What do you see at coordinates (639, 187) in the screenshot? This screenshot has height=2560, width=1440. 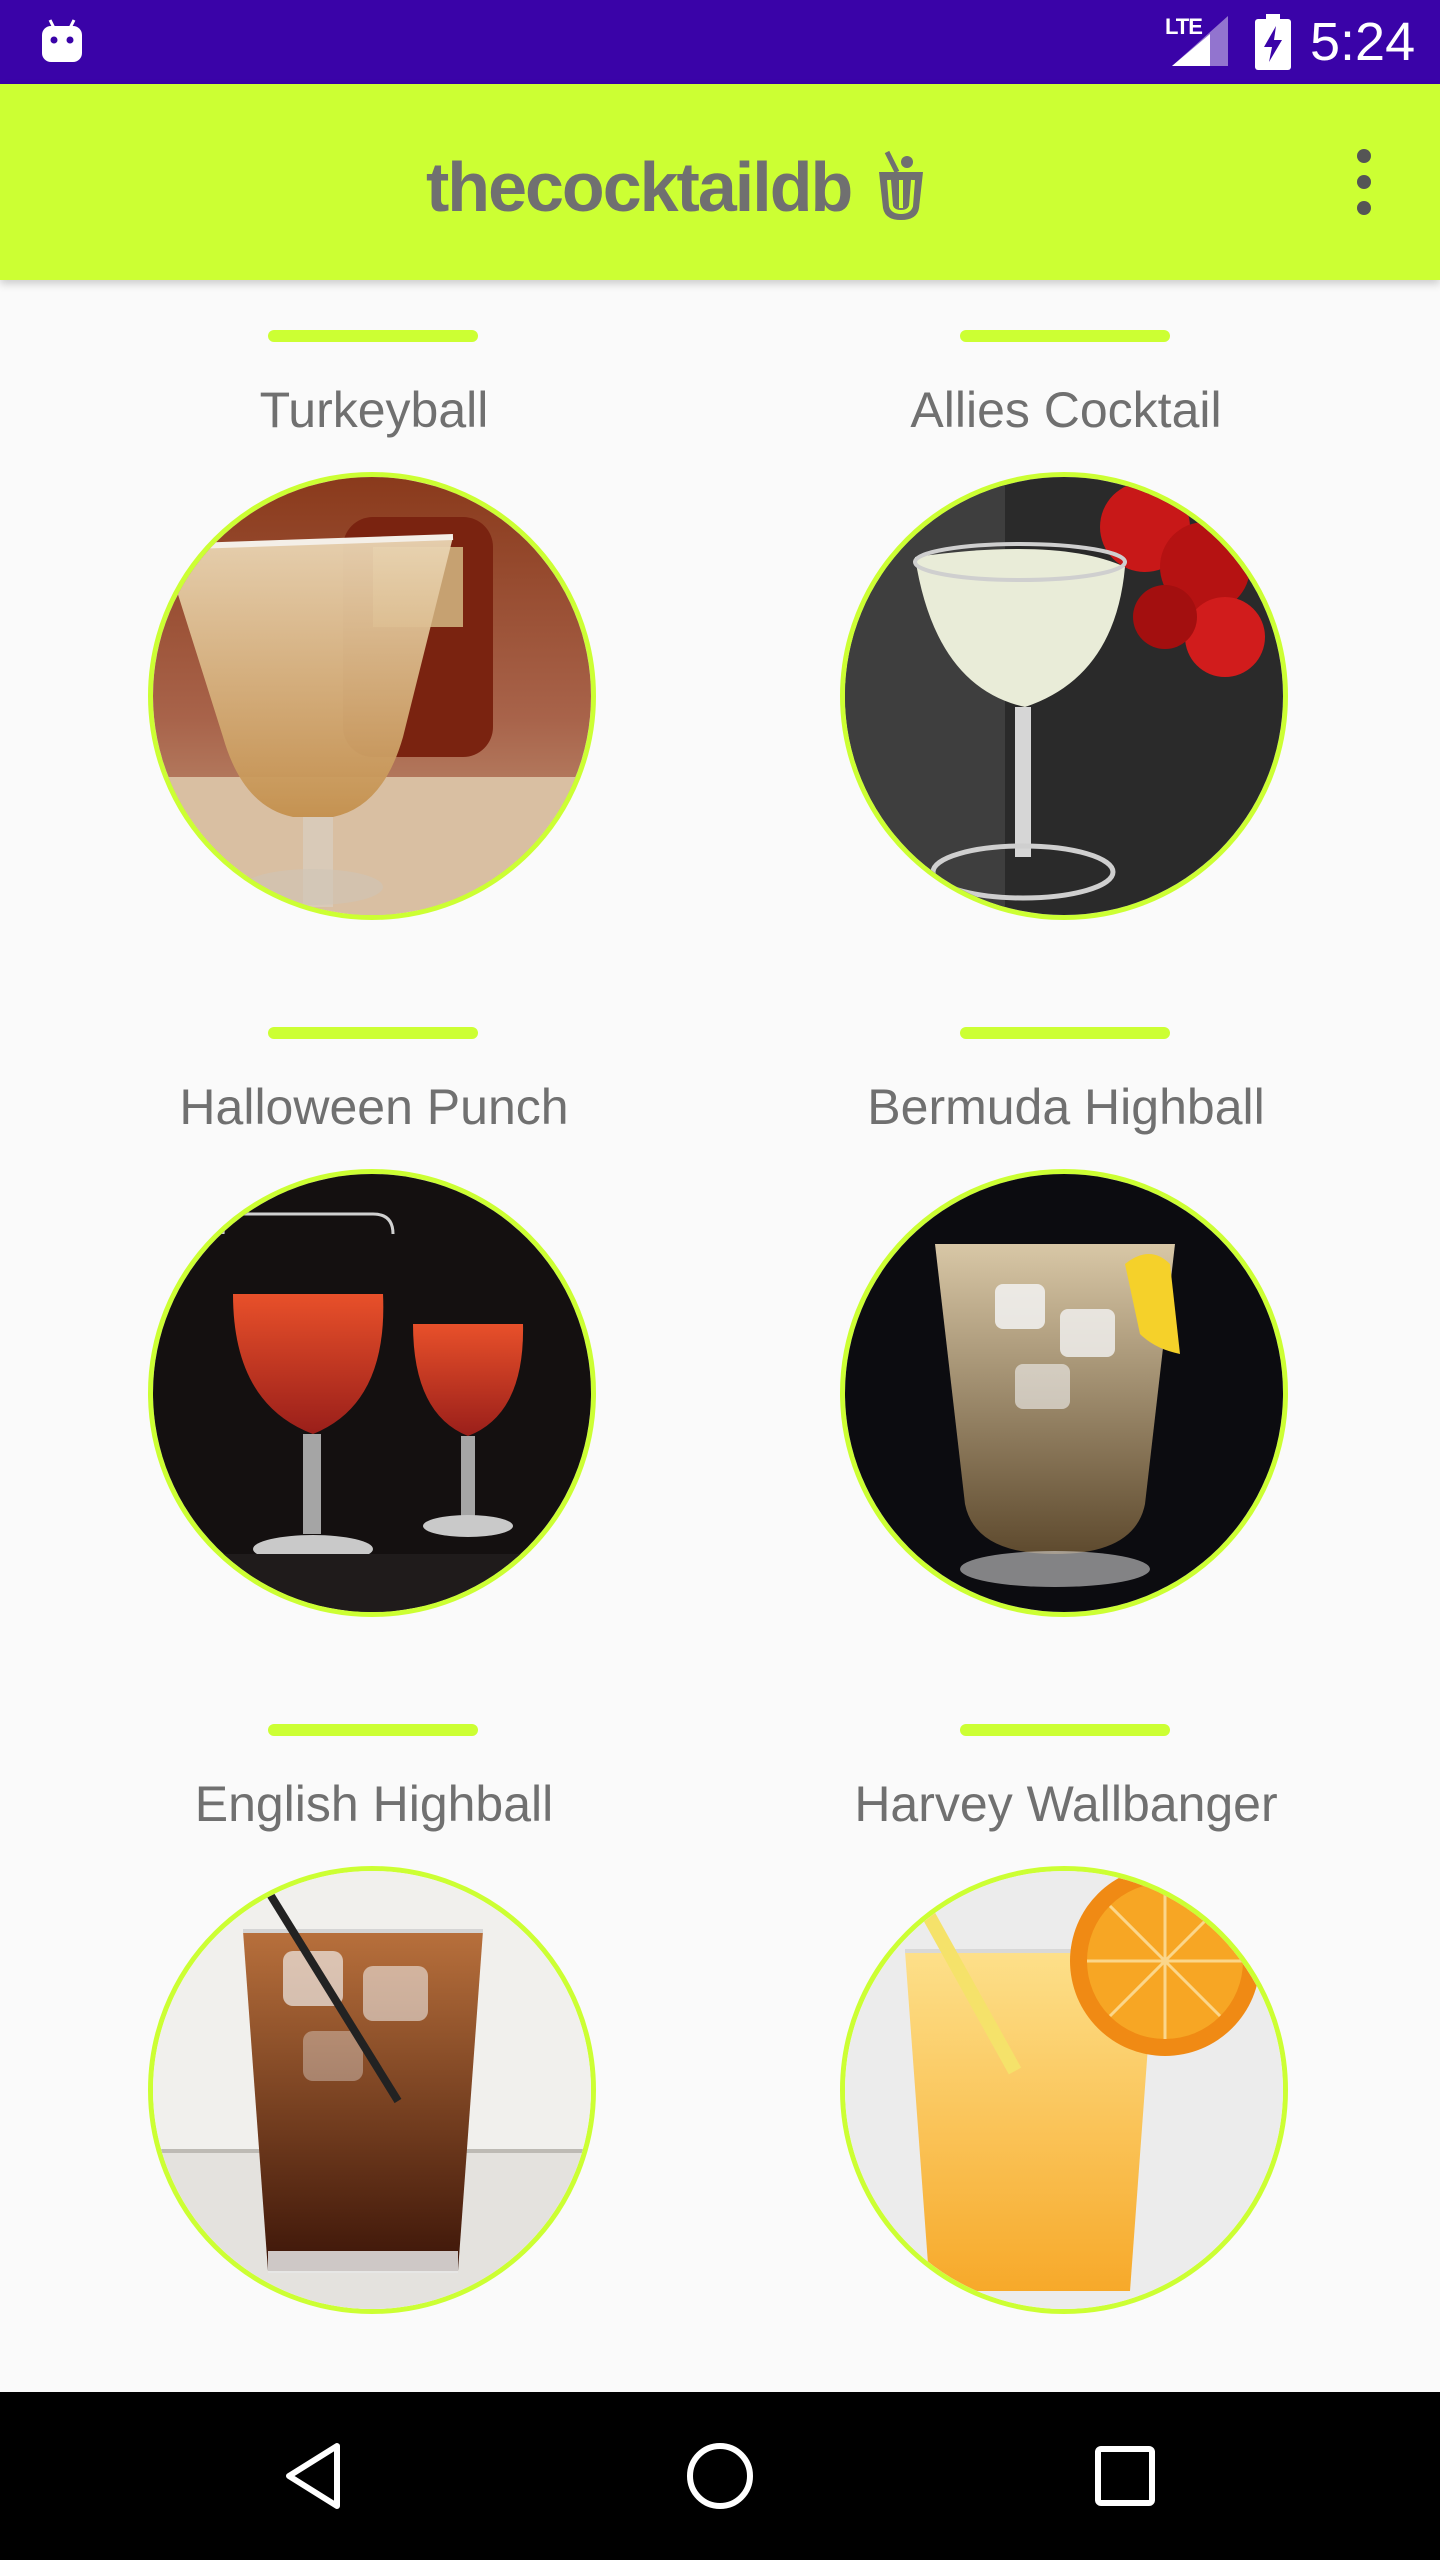 I see `app-title: thecocktaildb` at bounding box center [639, 187].